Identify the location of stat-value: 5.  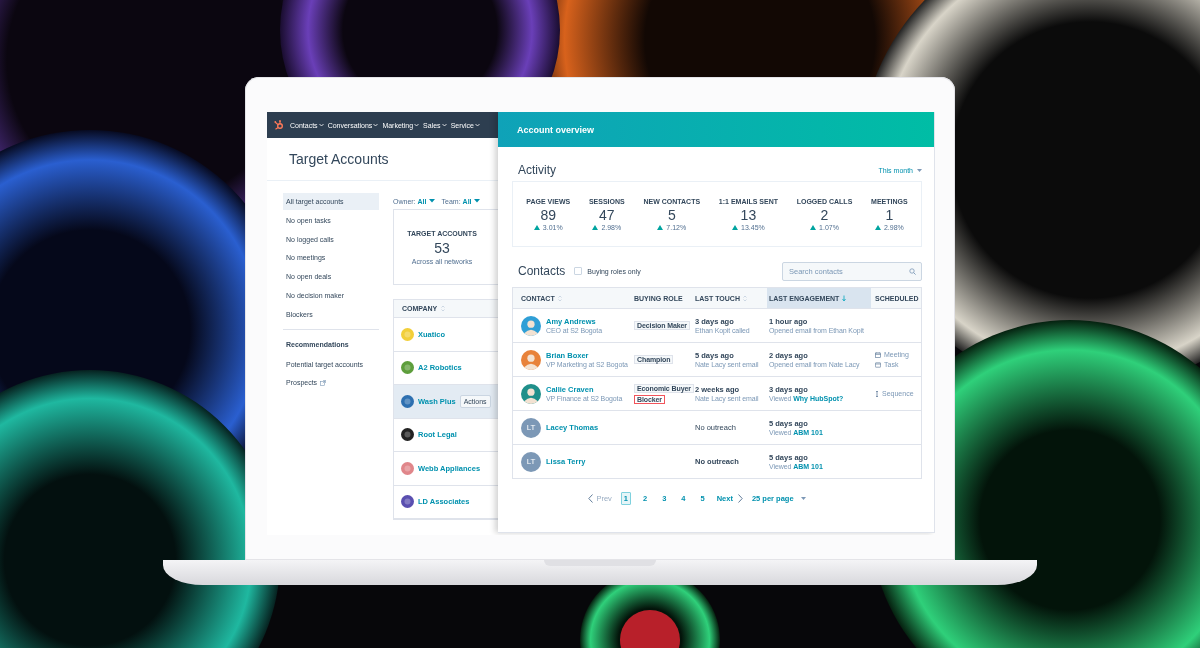
(671, 214).